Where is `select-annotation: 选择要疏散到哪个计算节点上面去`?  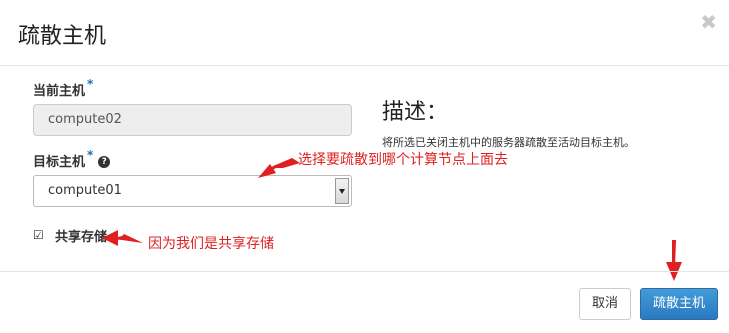 select-annotation: 选择要疏散到哪个计算节点上面去 is located at coordinates (403, 160).